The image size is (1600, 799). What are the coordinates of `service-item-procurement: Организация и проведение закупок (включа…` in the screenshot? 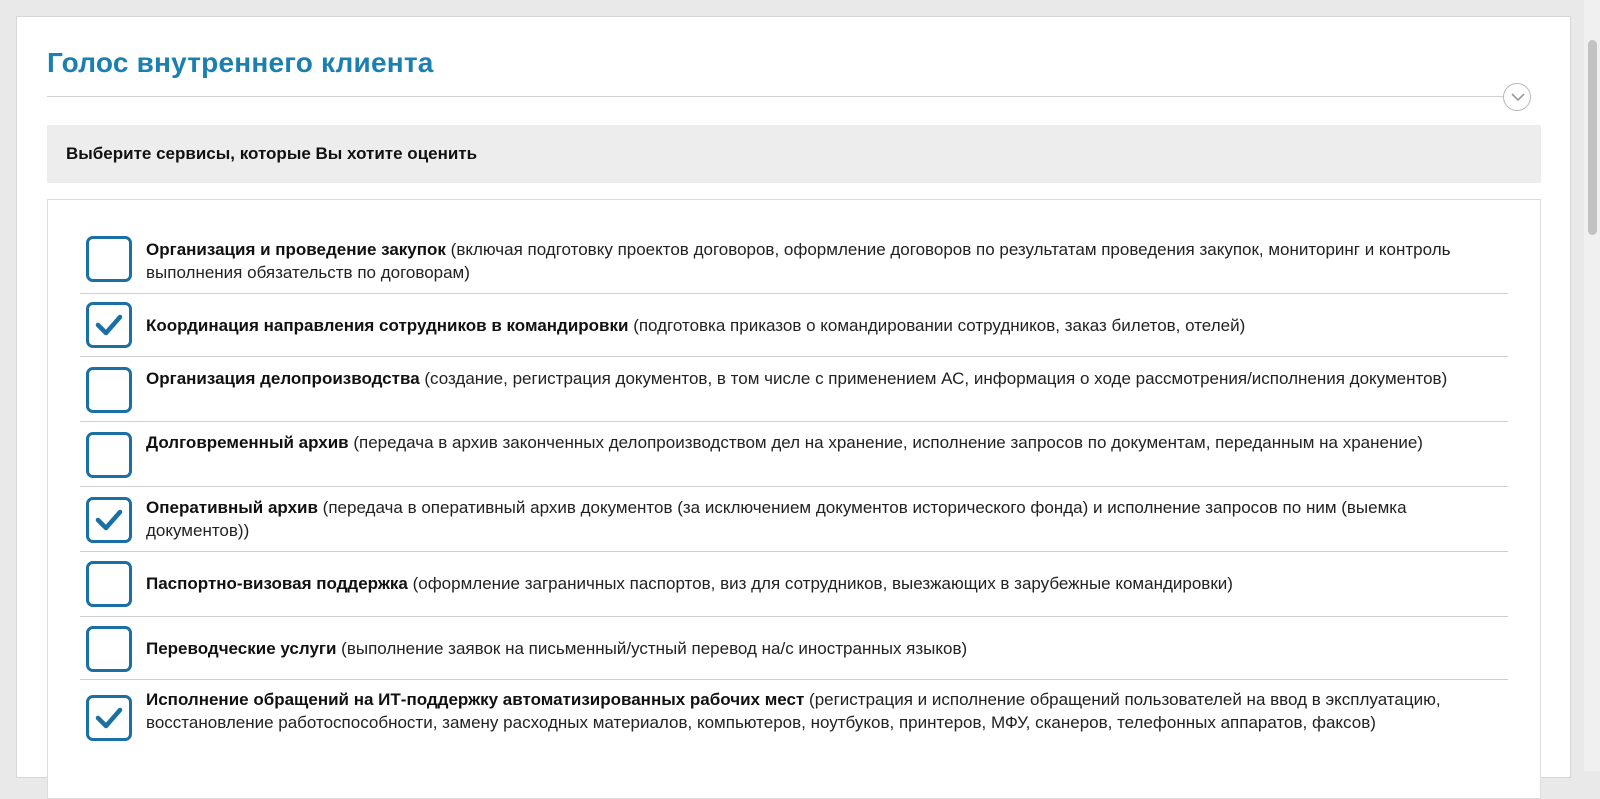 It's located at (794, 258).